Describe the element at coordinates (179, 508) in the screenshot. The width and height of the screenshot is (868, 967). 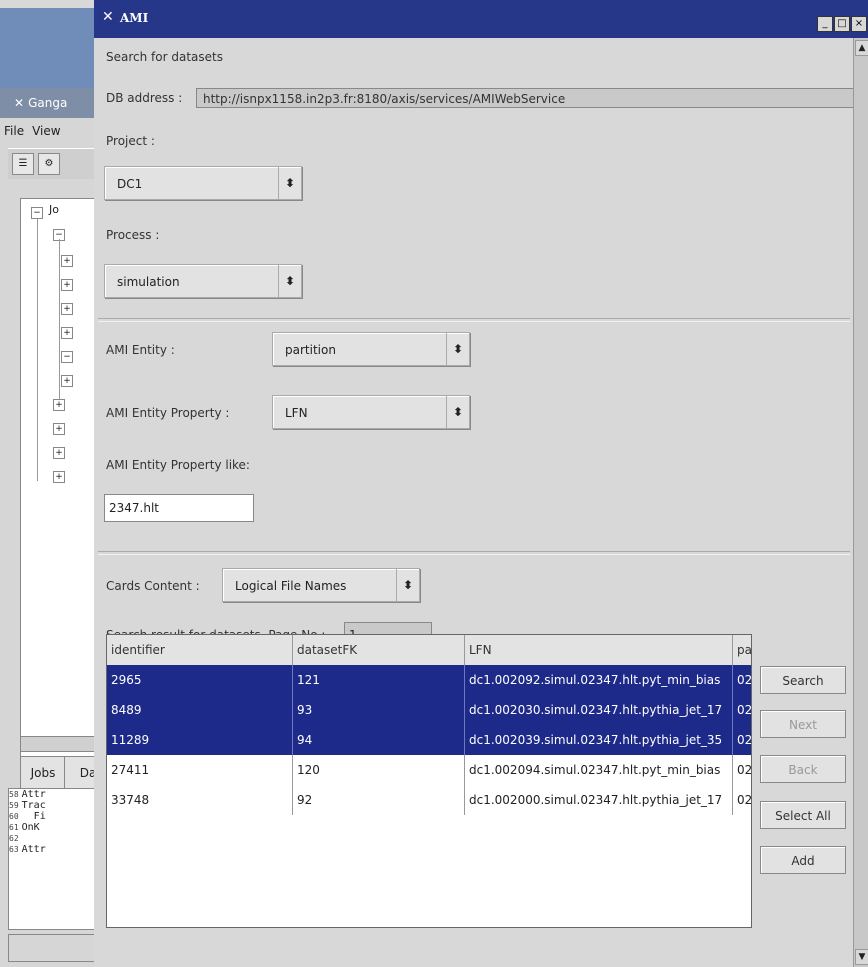
I see `property-like-input: 2347.hlt` at that location.